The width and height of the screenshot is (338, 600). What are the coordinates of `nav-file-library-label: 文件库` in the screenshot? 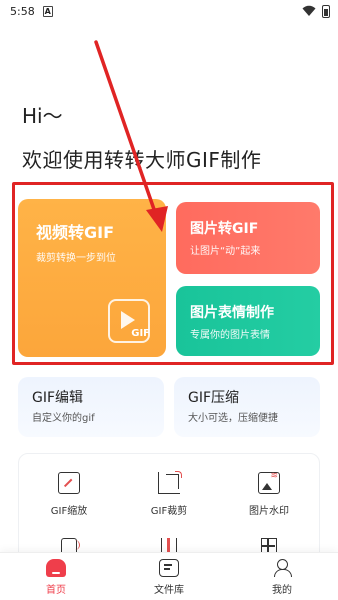 It's located at (169, 590).